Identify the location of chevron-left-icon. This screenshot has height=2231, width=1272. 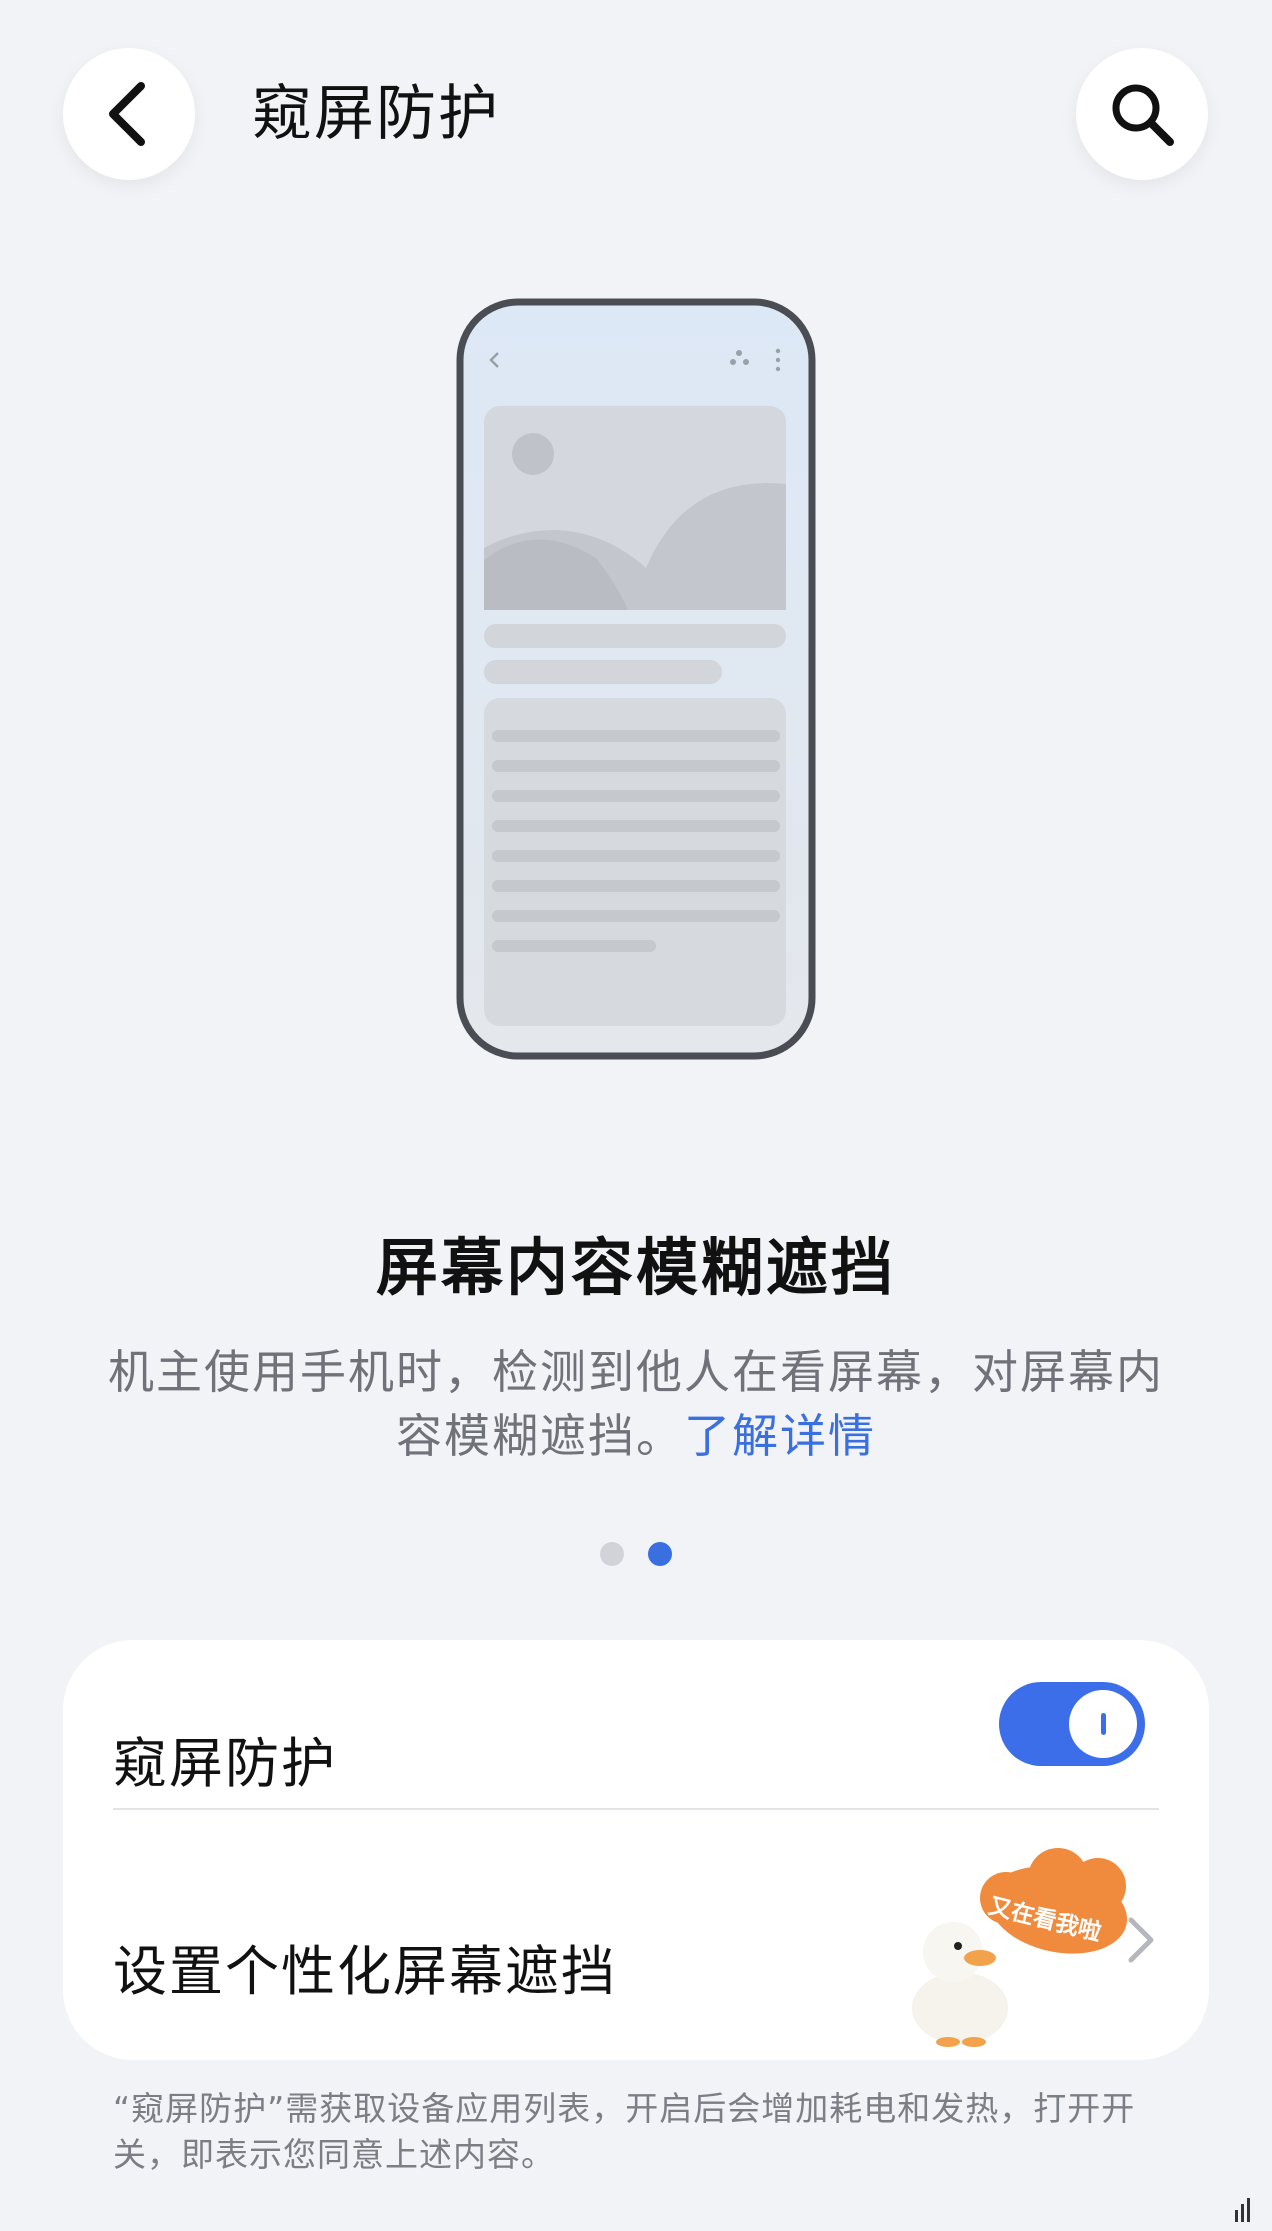
(127, 114).